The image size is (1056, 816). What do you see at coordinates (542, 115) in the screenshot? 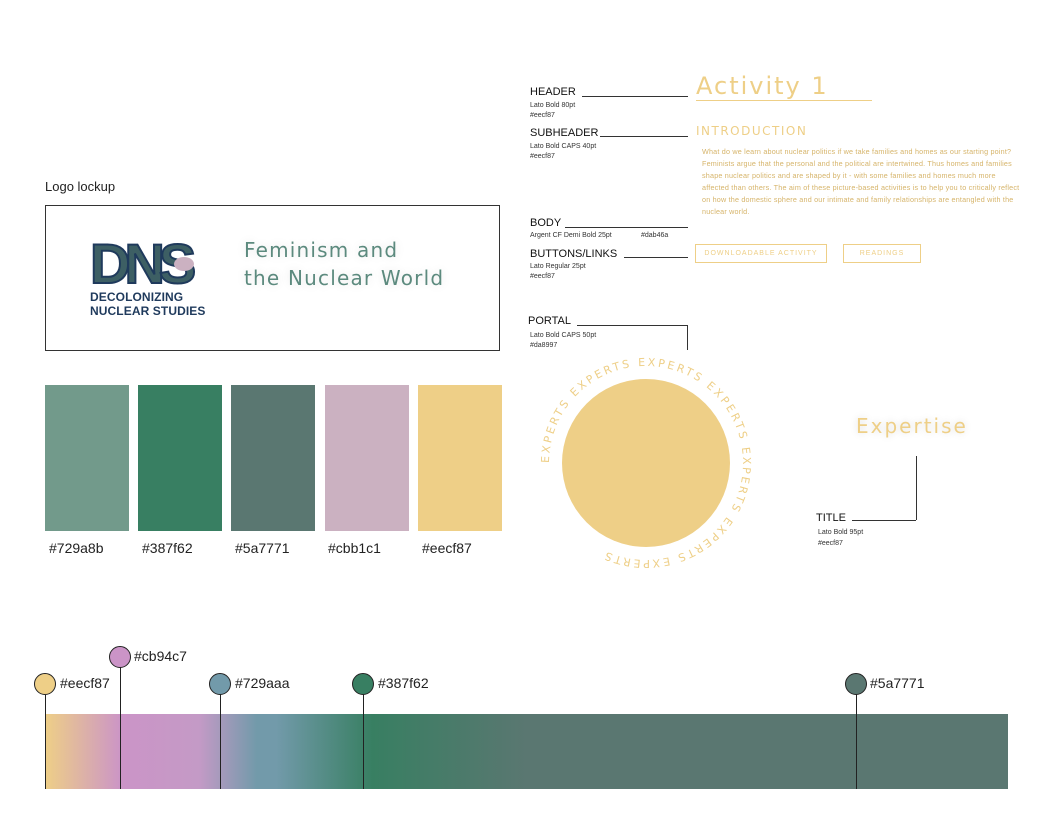
I see `spec-header-color: #eecf87` at bounding box center [542, 115].